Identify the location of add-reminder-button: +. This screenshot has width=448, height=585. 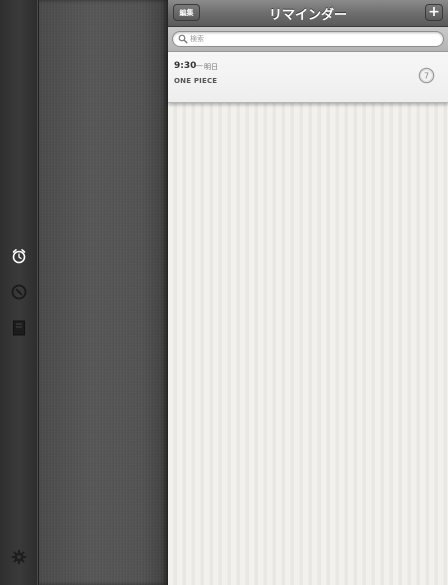
(434, 12).